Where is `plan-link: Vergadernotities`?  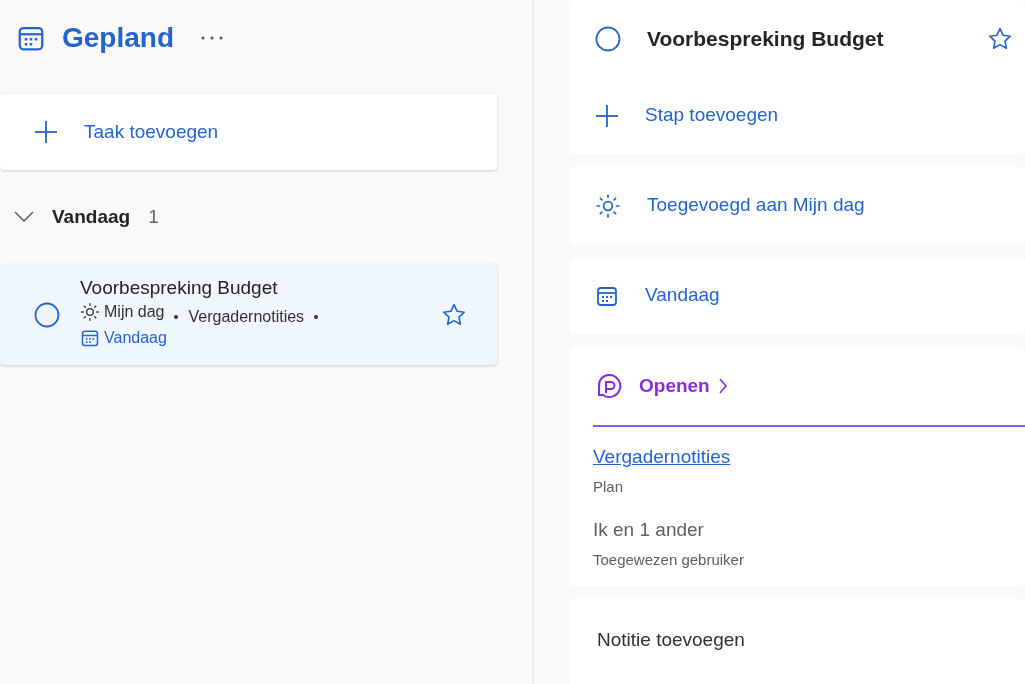 plan-link: Vergadernotities is located at coordinates (662, 456).